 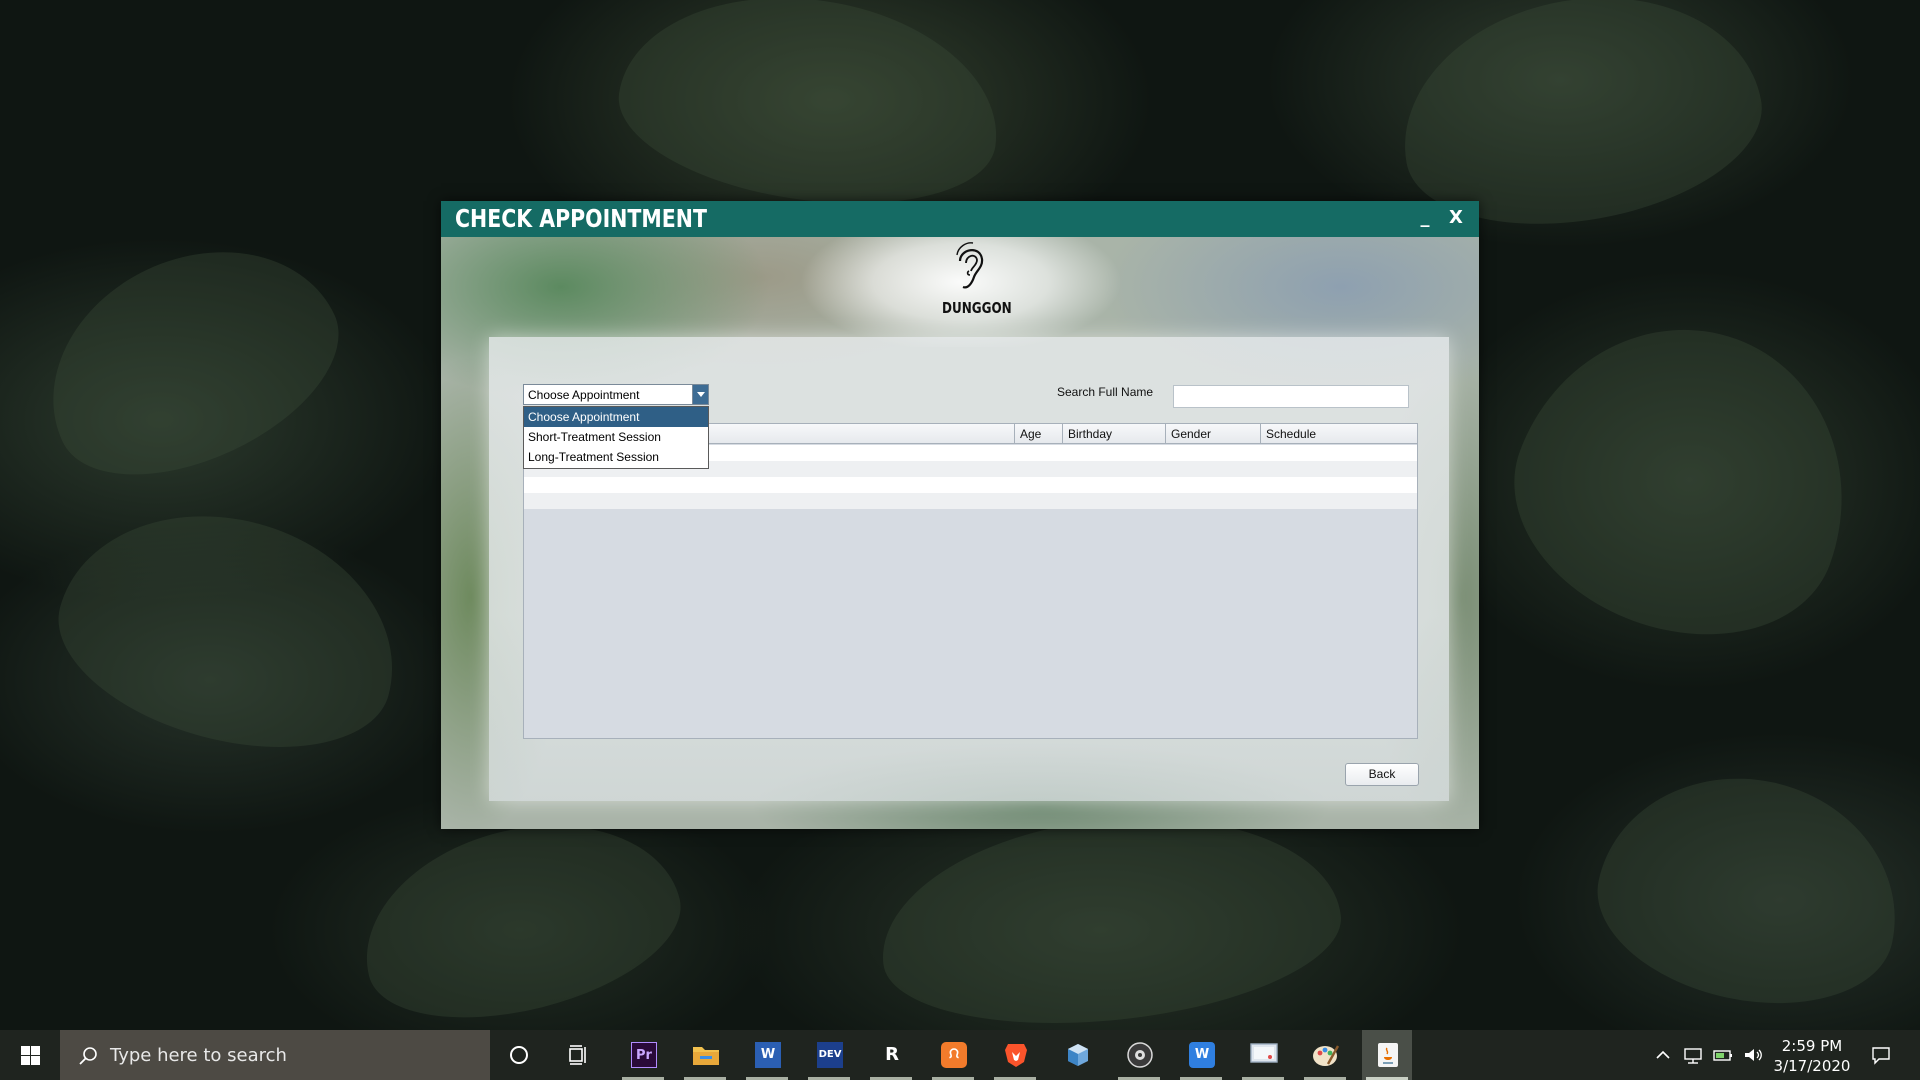 What do you see at coordinates (1812, 1056) in the screenshot?
I see `taskbar-clock: 2:59 PM 3/17/2020` at bounding box center [1812, 1056].